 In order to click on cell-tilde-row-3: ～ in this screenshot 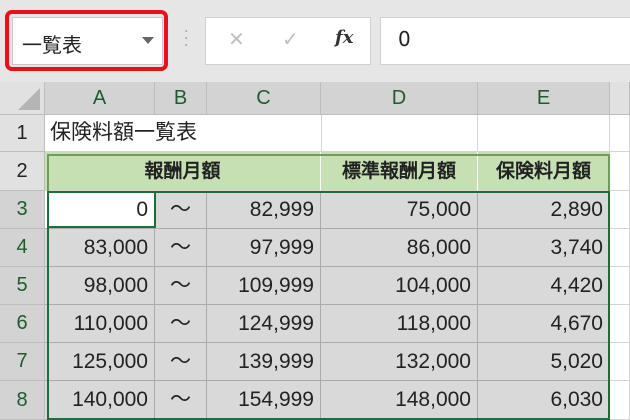, I will do `click(181, 210)`.